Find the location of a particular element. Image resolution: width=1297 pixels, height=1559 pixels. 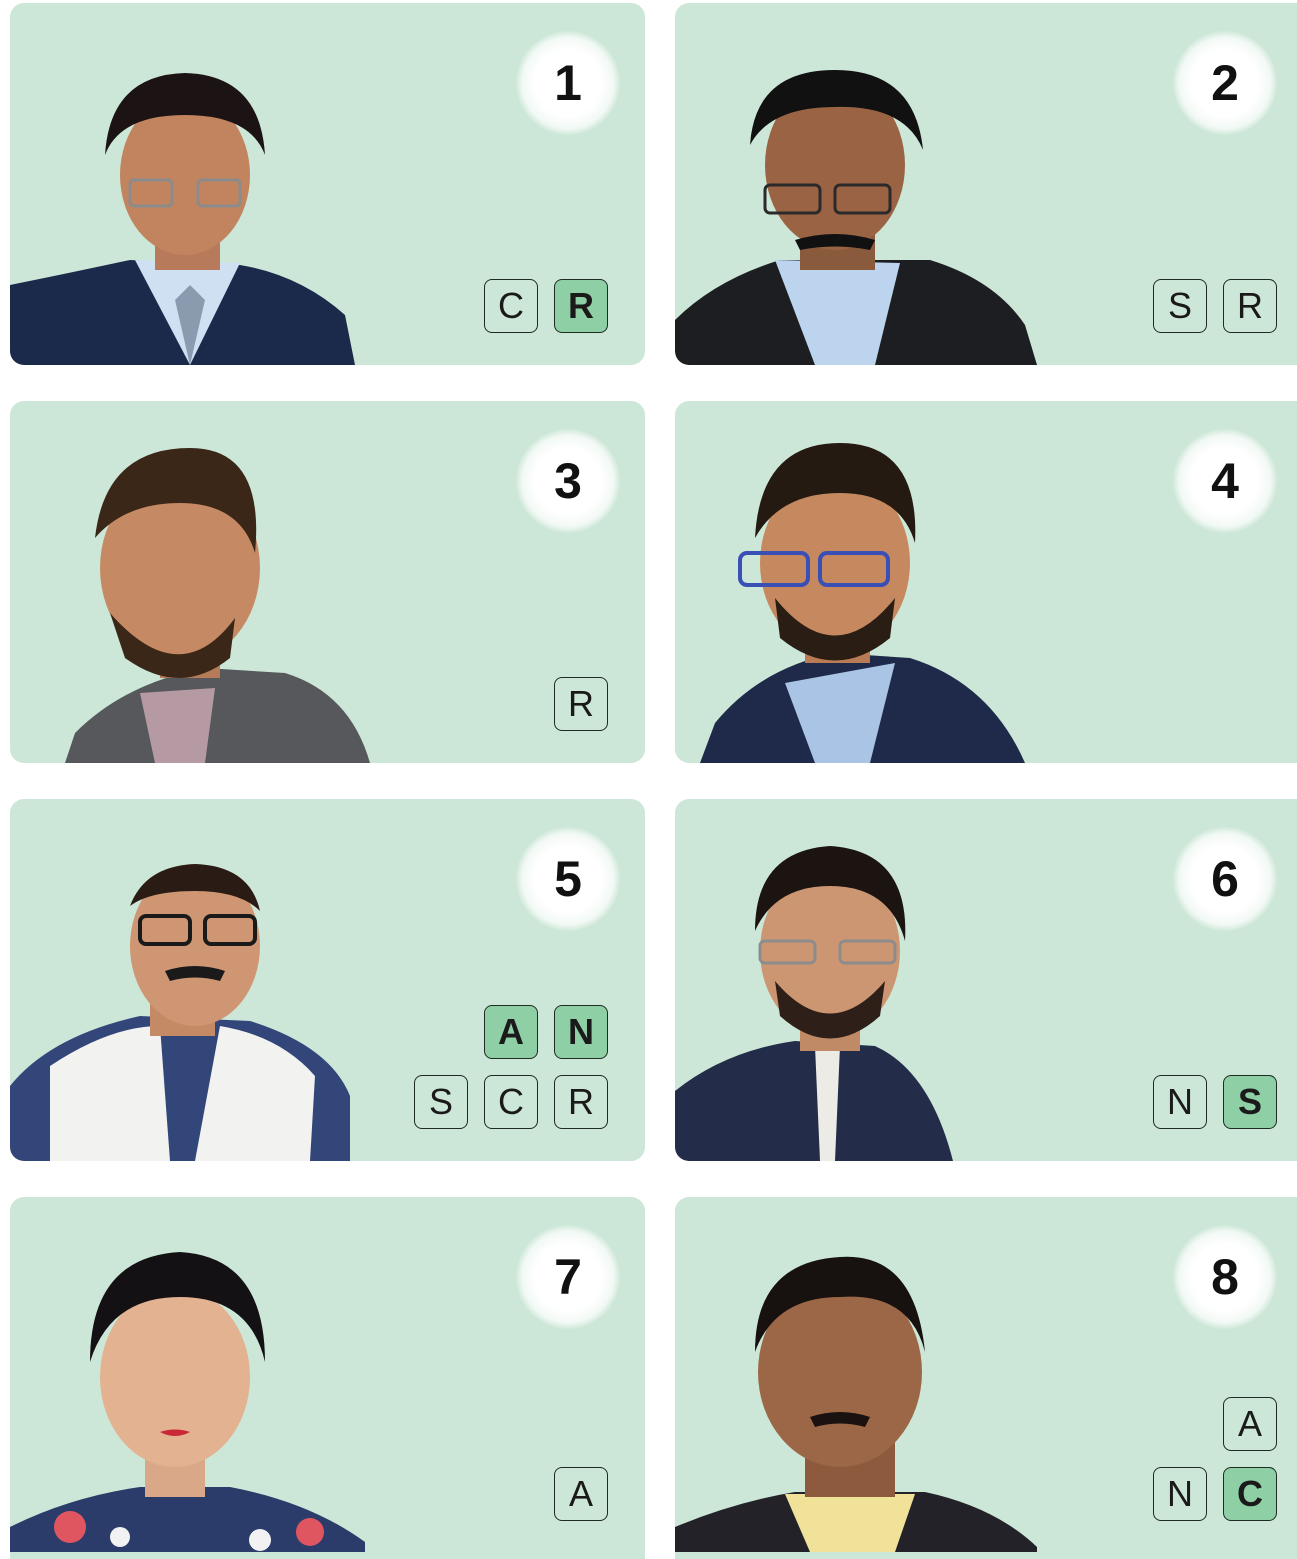

card-number-5: 5 is located at coordinates (568, 879).